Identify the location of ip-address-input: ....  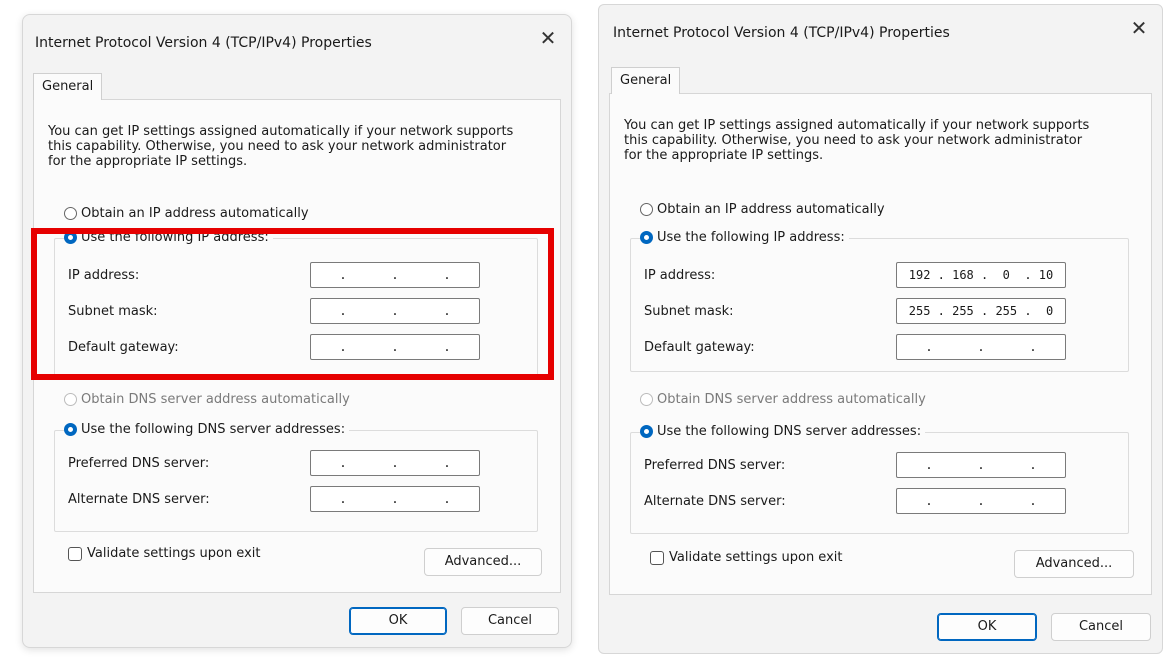
(395, 275).